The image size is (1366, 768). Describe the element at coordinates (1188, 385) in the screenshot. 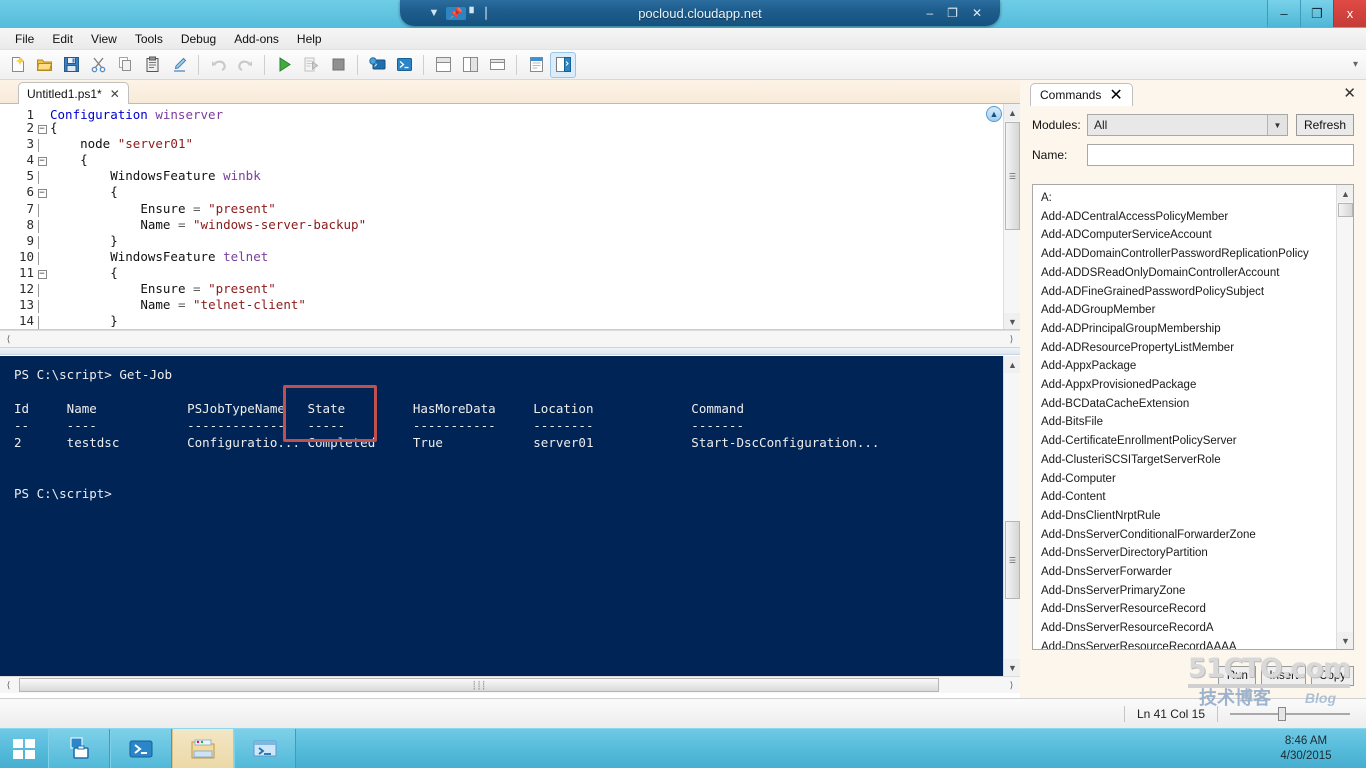

I see `list-item: Add-AppxProvisionedPackage` at that location.